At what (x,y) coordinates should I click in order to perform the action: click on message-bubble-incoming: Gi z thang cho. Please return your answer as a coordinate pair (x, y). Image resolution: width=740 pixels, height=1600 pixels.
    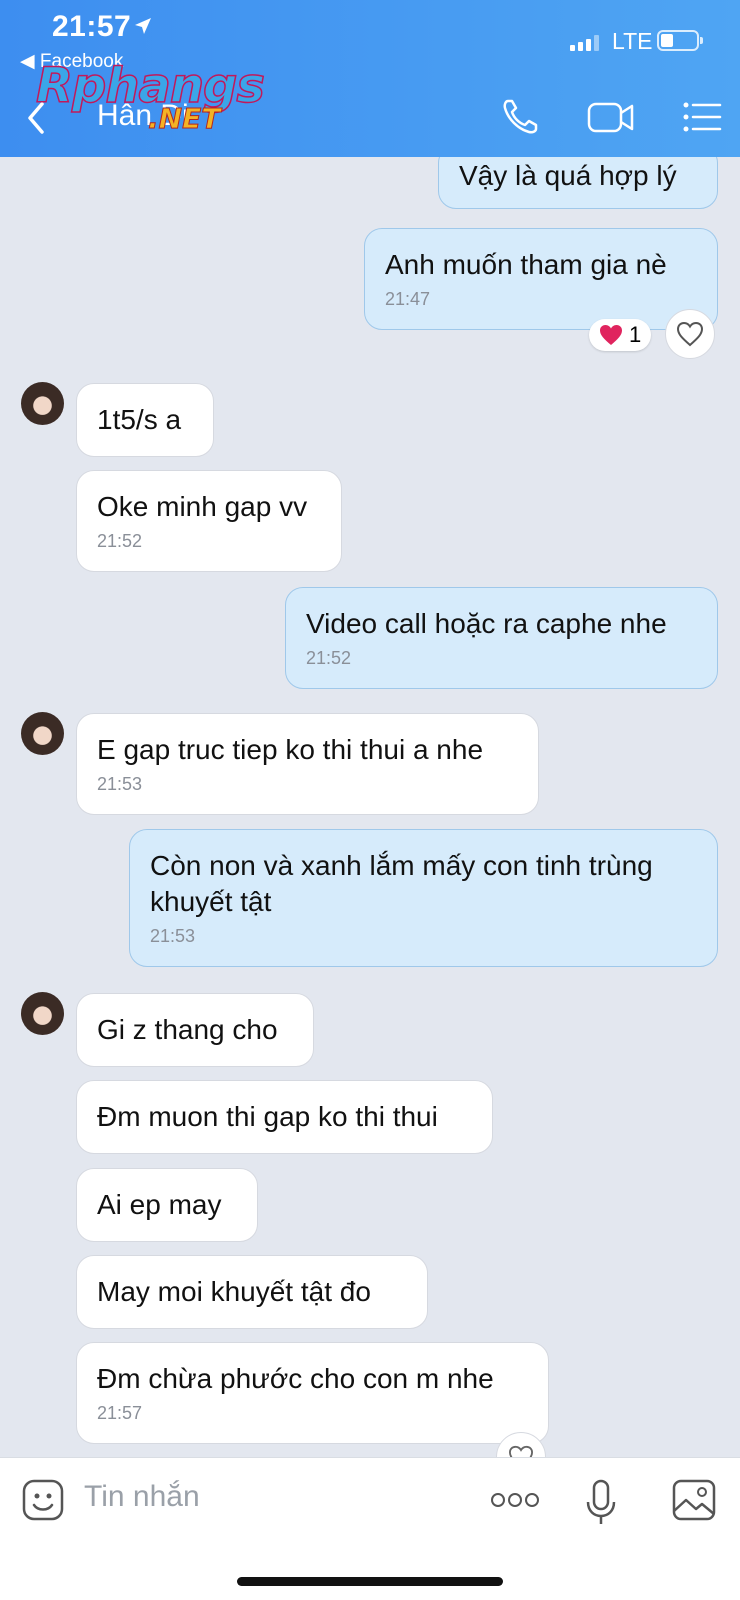
    Looking at the image, I should click on (195, 1030).